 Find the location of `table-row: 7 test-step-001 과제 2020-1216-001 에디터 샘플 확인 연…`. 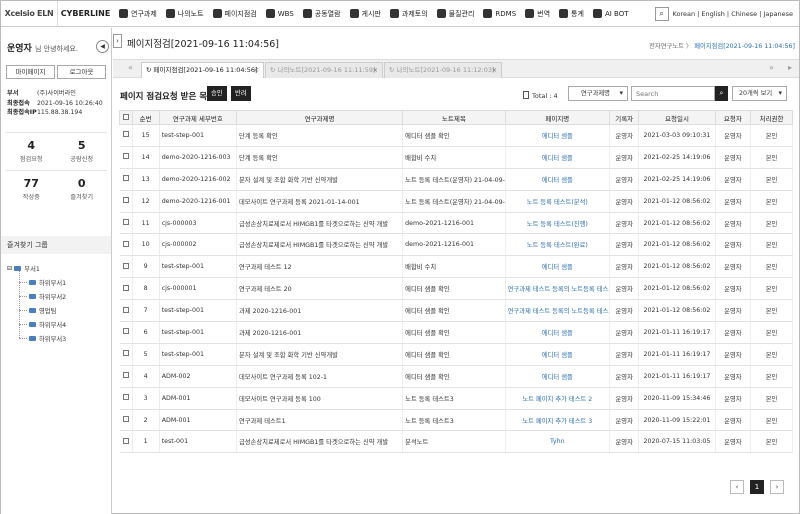

table-row: 7 test-step-001 과제 2020-1216-001 에디터 샘플 확인 연… is located at coordinates (456, 311).